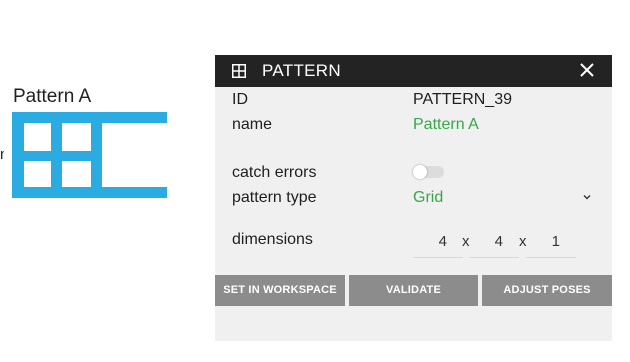  I want to click on validate-button: VALIDATE, so click(413, 290).